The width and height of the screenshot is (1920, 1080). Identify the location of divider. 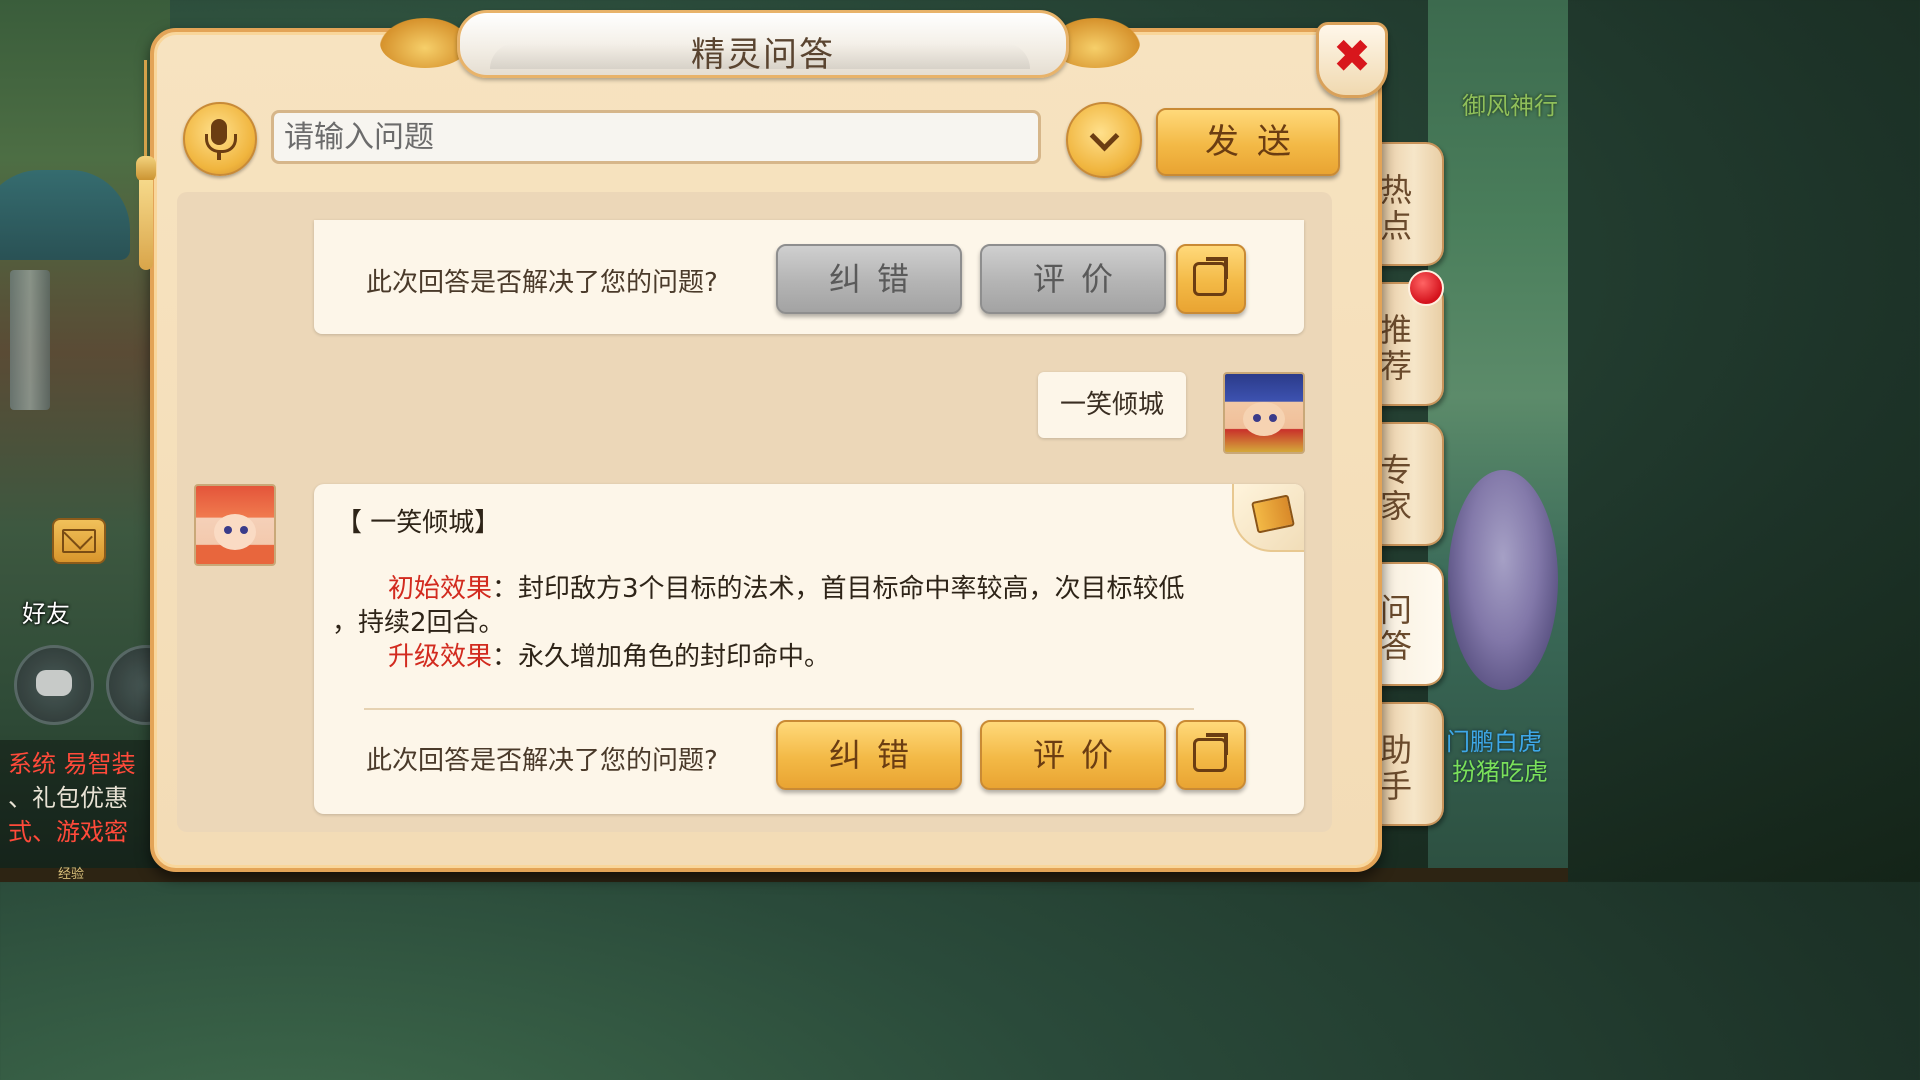
(779, 709).